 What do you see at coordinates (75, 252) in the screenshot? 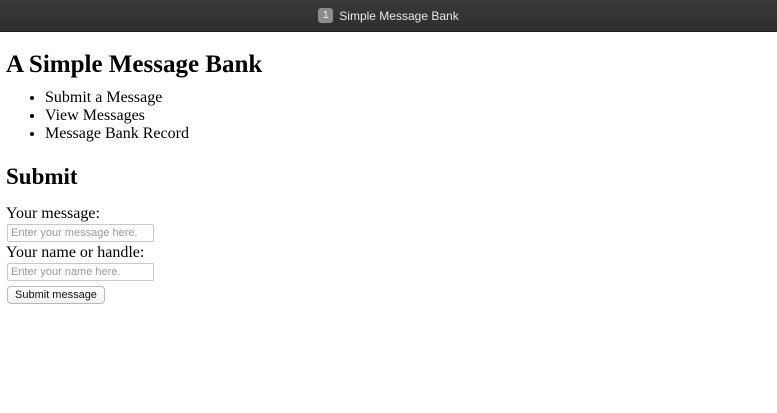
I see `name-label: Your name or handle:` at bounding box center [75, 252].